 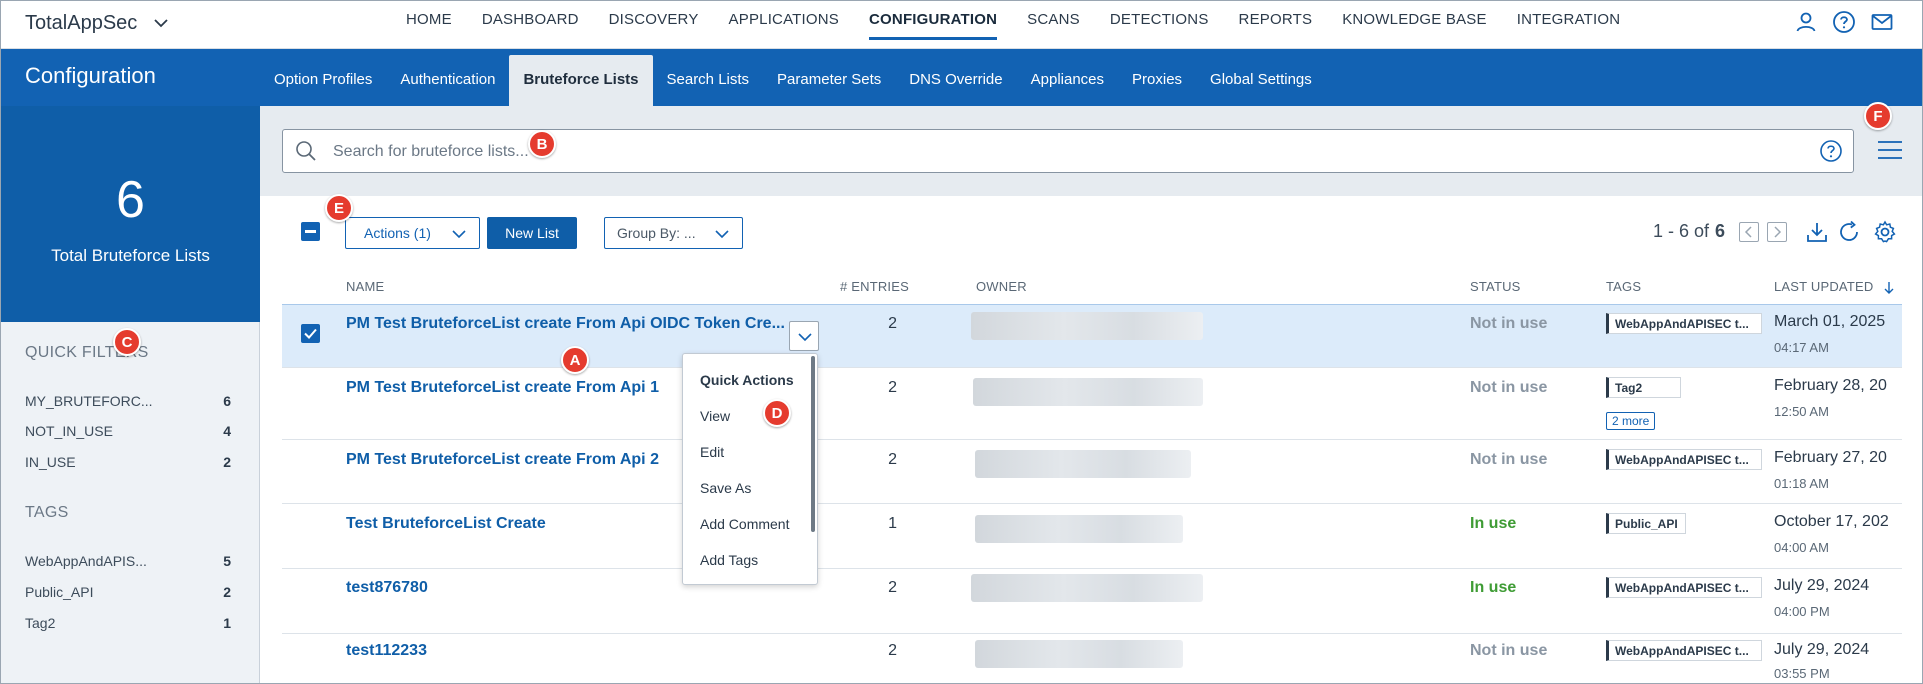 What do you see at coordinates (1623, 286) in the screenshot?
I see `column-header-tags: TAGS` at bounding box center [1623, 286].